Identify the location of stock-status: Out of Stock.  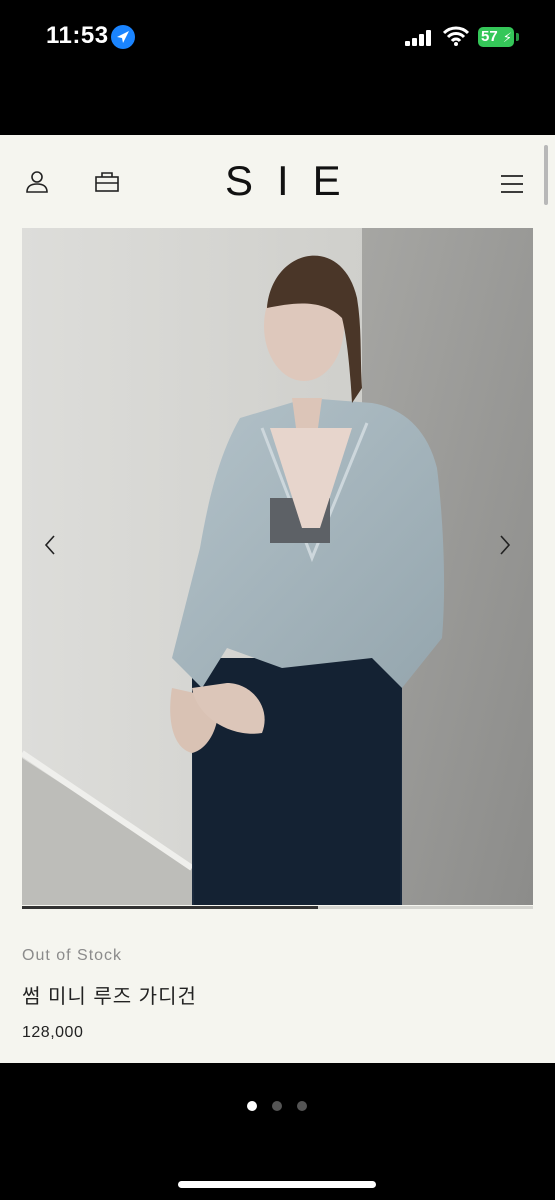
(72, 955).